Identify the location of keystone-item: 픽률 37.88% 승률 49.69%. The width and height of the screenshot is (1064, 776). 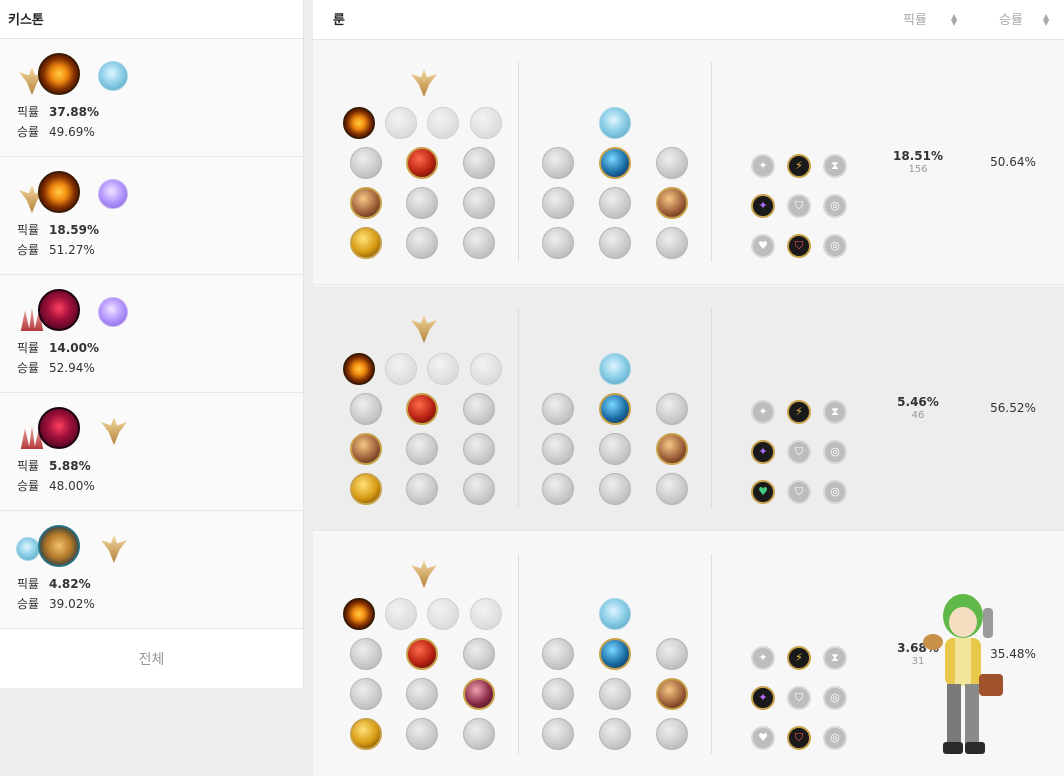
(151, 98).